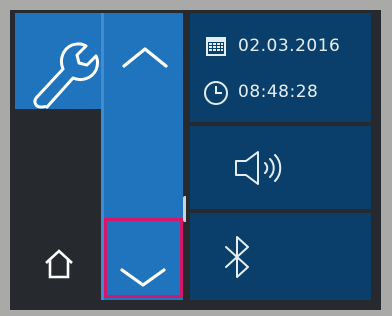 Image resolution: width=392 pixels, height=316 pixels. What do you see at coordinates (58, 204) in the screenshot?
I see `home-button` at bounding box center [58, 204].